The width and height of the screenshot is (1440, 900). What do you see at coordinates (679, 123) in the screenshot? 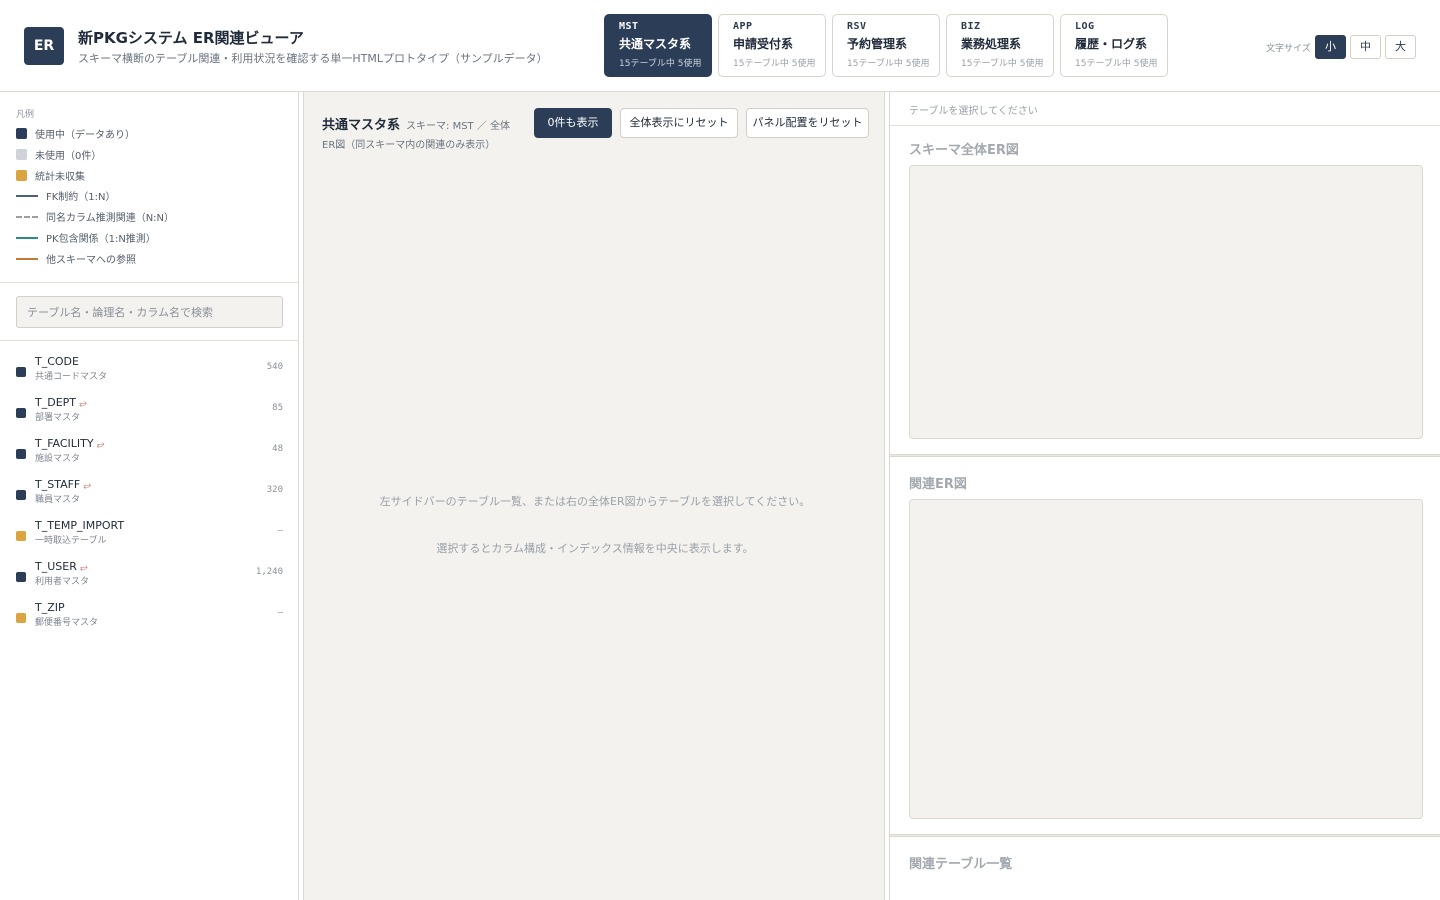
I see `reset-view-button: 全体表示にリセット` at bounding box center [679, 123].